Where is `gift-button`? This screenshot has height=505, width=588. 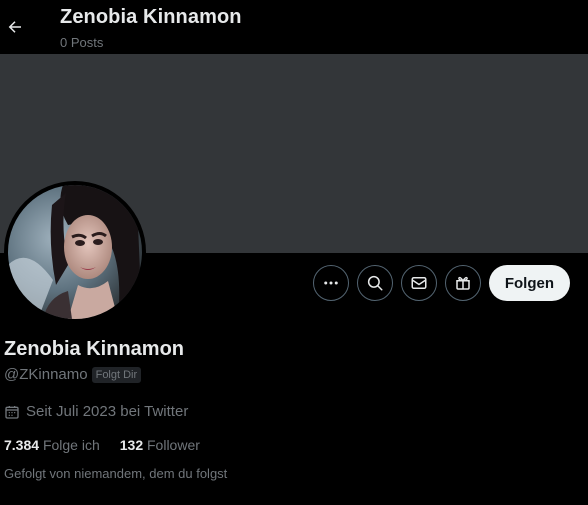
gift-button is located at coordinates (462, 283).